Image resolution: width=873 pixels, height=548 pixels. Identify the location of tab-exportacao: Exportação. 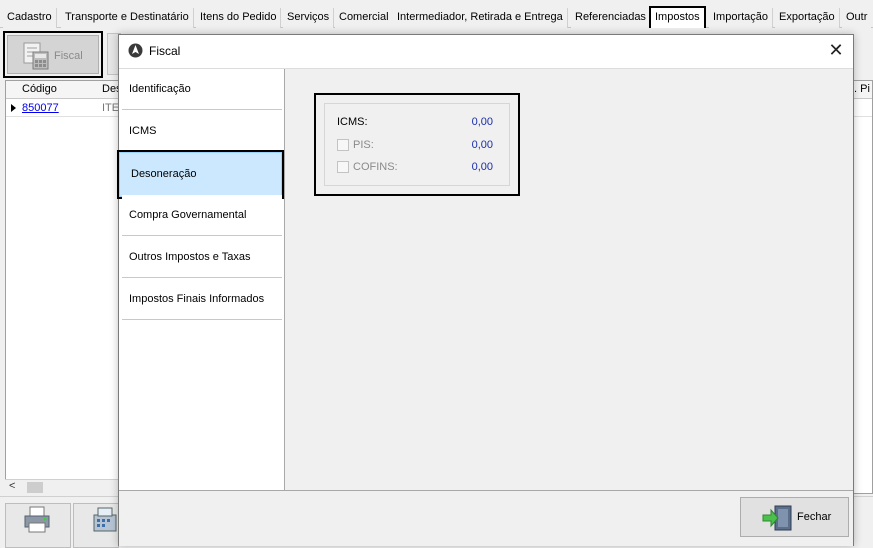
(807, 18).